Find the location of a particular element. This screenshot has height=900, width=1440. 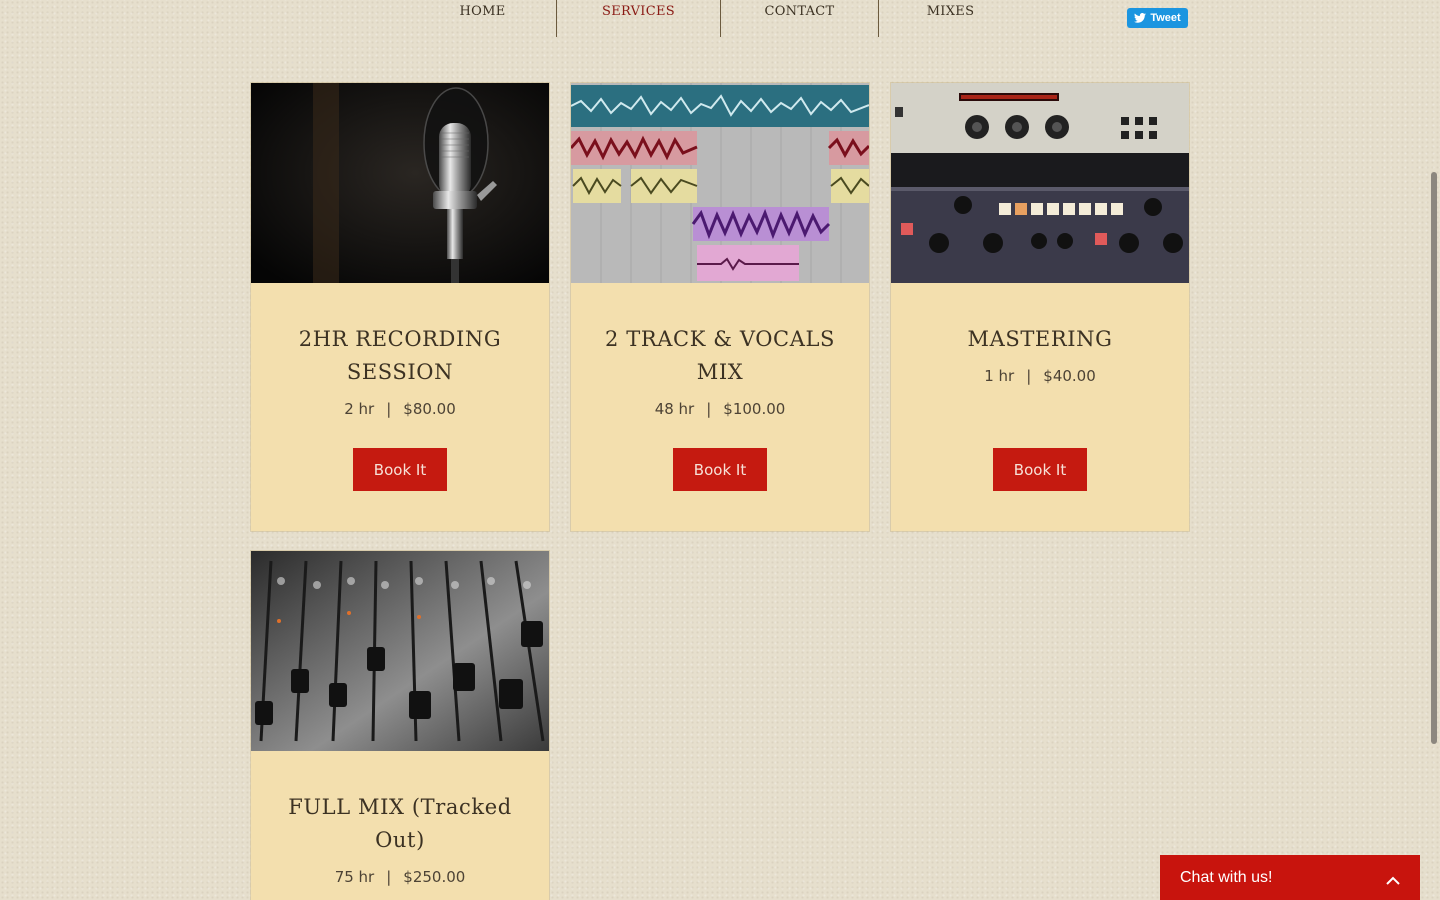

nav-item-mixes: MIXES is located at coordinates (950, 18).